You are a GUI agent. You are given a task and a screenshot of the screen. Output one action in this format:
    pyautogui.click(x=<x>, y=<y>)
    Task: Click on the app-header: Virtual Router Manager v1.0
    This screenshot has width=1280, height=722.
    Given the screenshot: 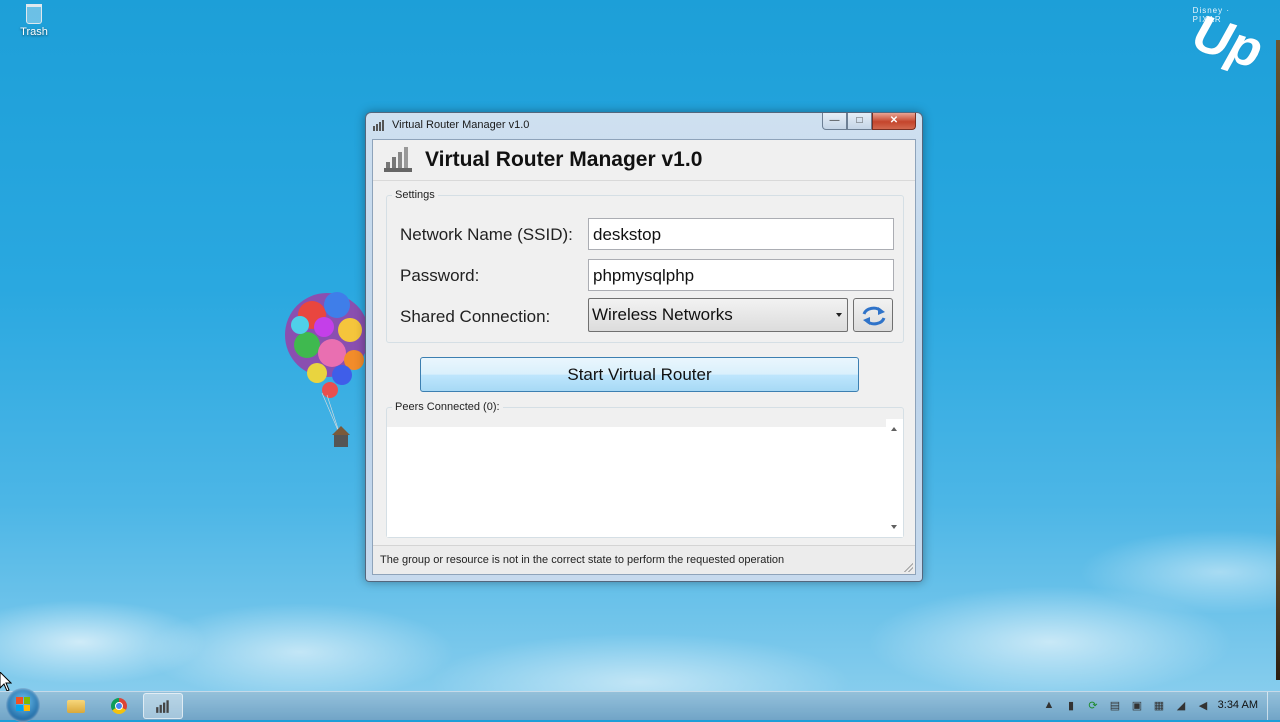 What is the action you would take?
    pyautogui.click(x=644, y=160)
    